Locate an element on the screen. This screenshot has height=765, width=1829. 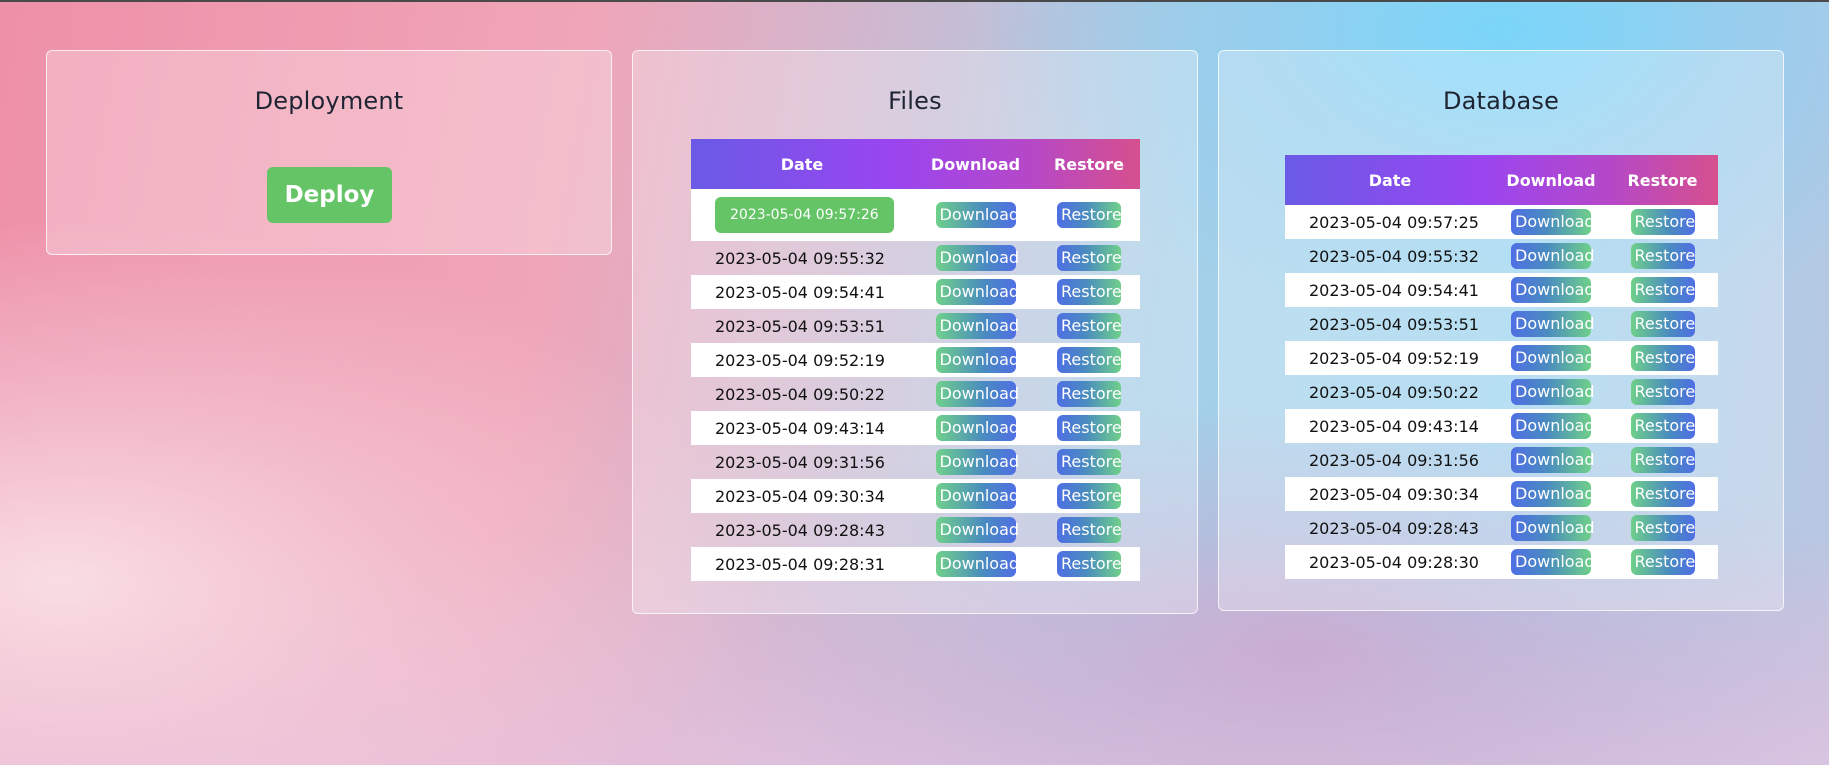
date-cell: 2023-05-04 09:54:41 is located at coordinates (1390, 290).